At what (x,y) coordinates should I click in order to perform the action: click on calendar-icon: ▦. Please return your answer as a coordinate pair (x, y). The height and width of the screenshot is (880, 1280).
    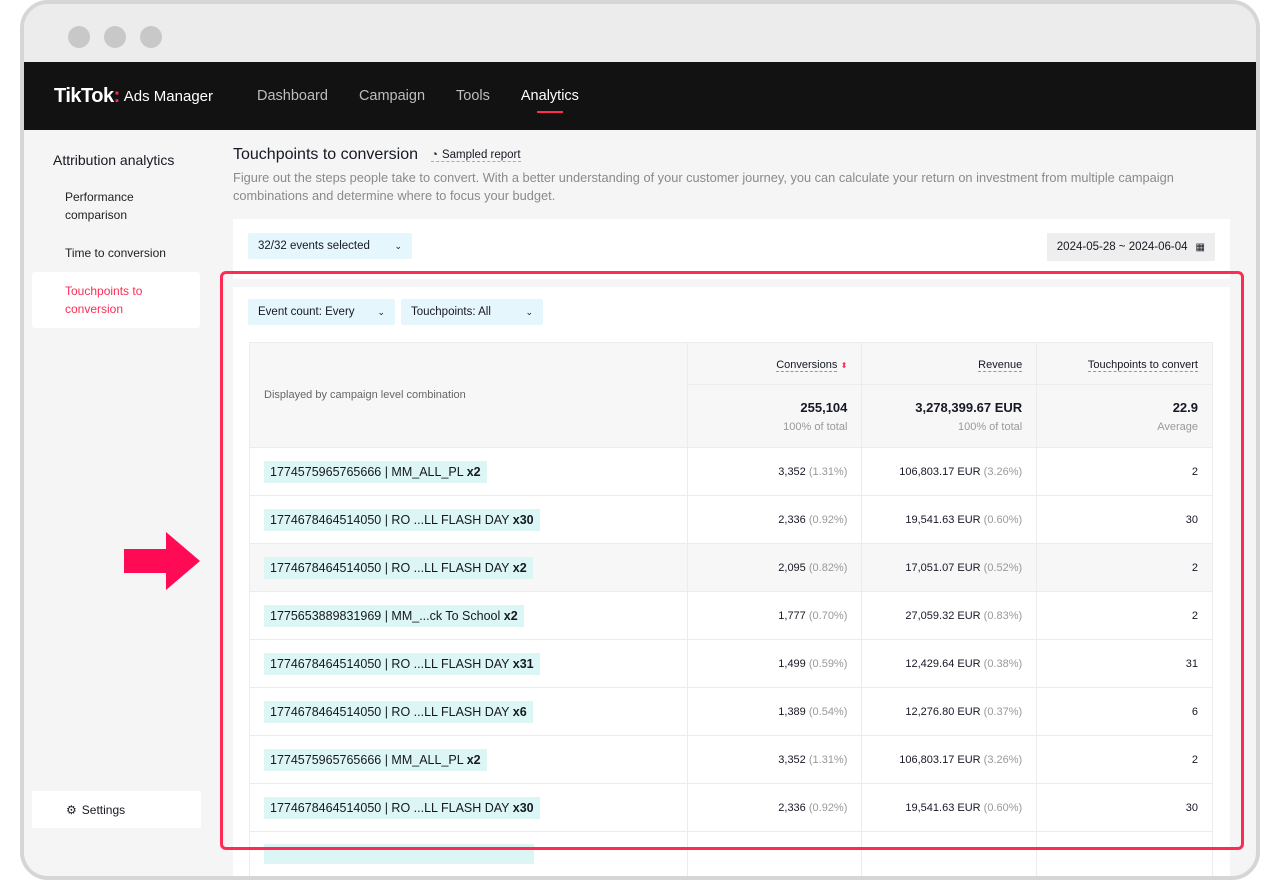
    Looking at the image, I should click on (1200, 247).